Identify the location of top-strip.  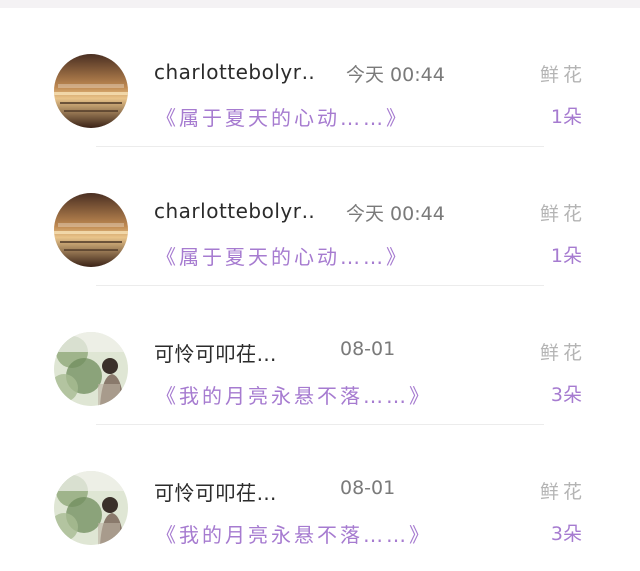
(320, 4).